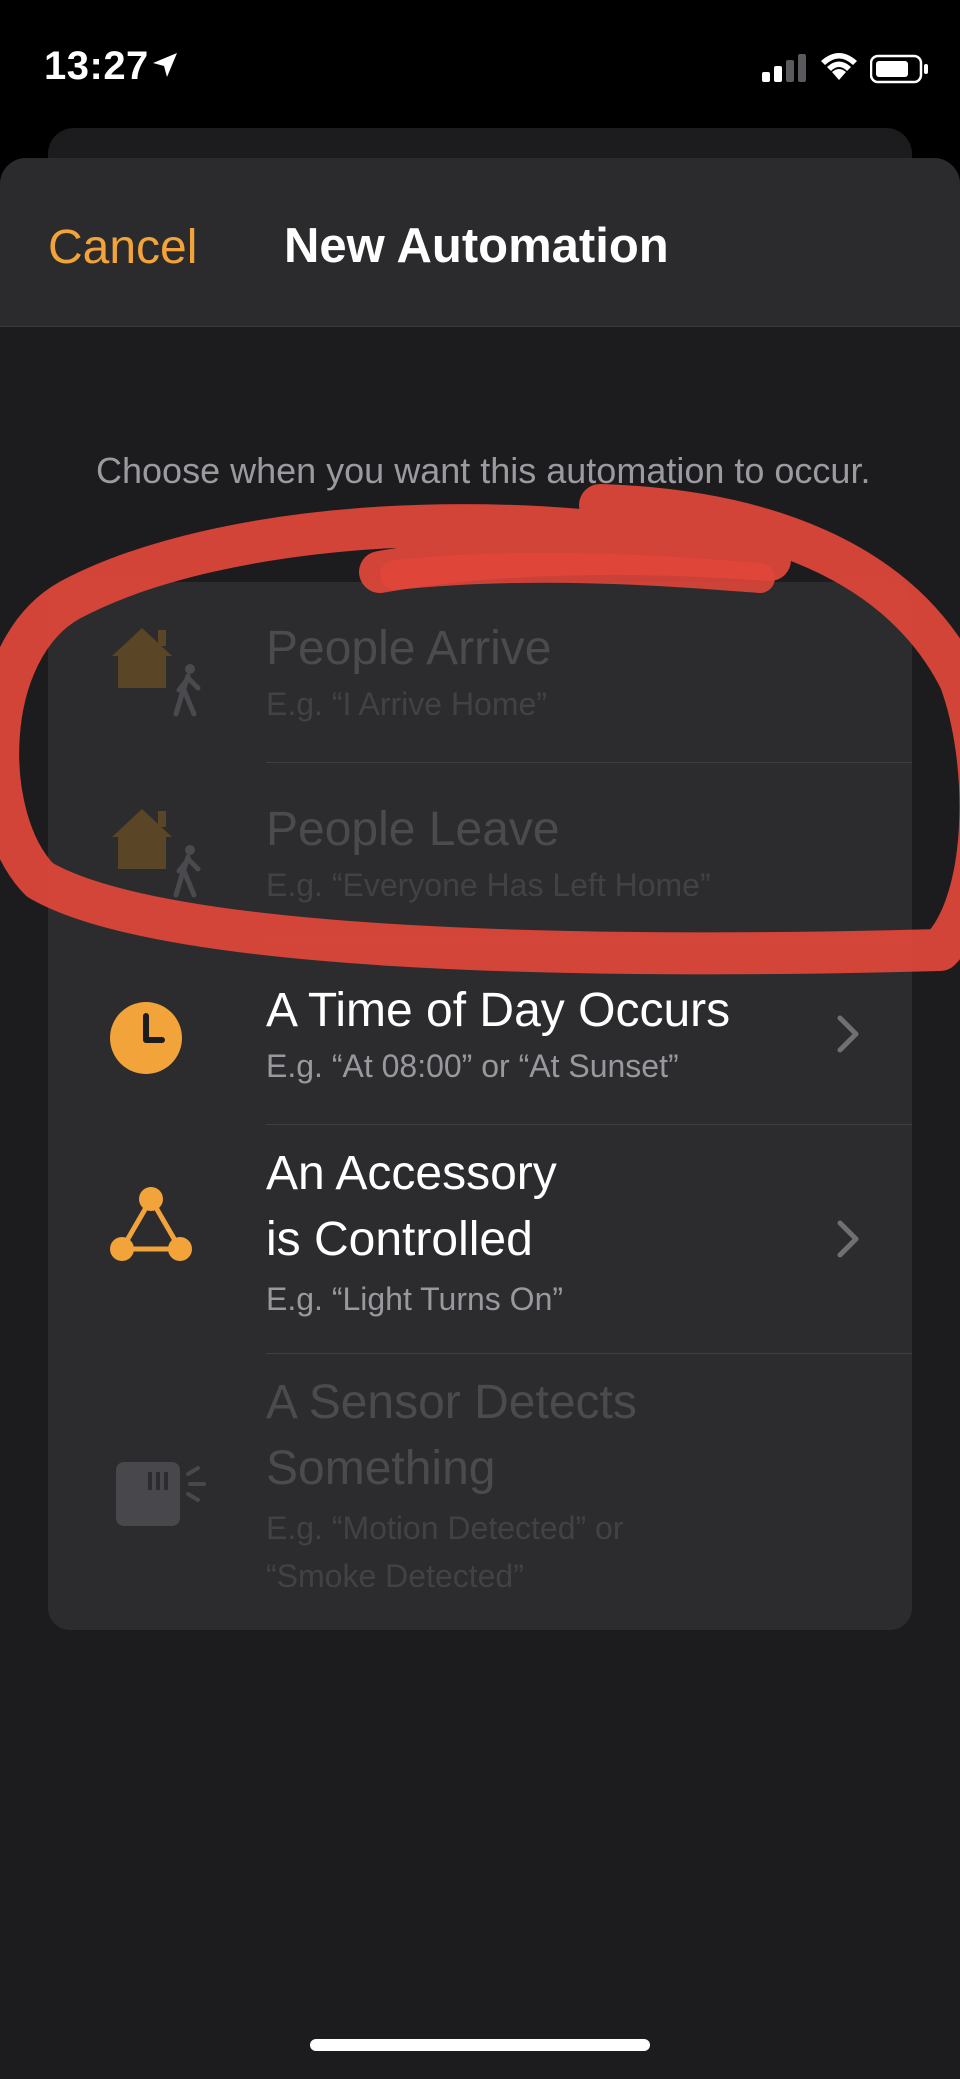 The image size is (960, 2079). I want to click on cancel-button: Cancel, so click(122, 247).